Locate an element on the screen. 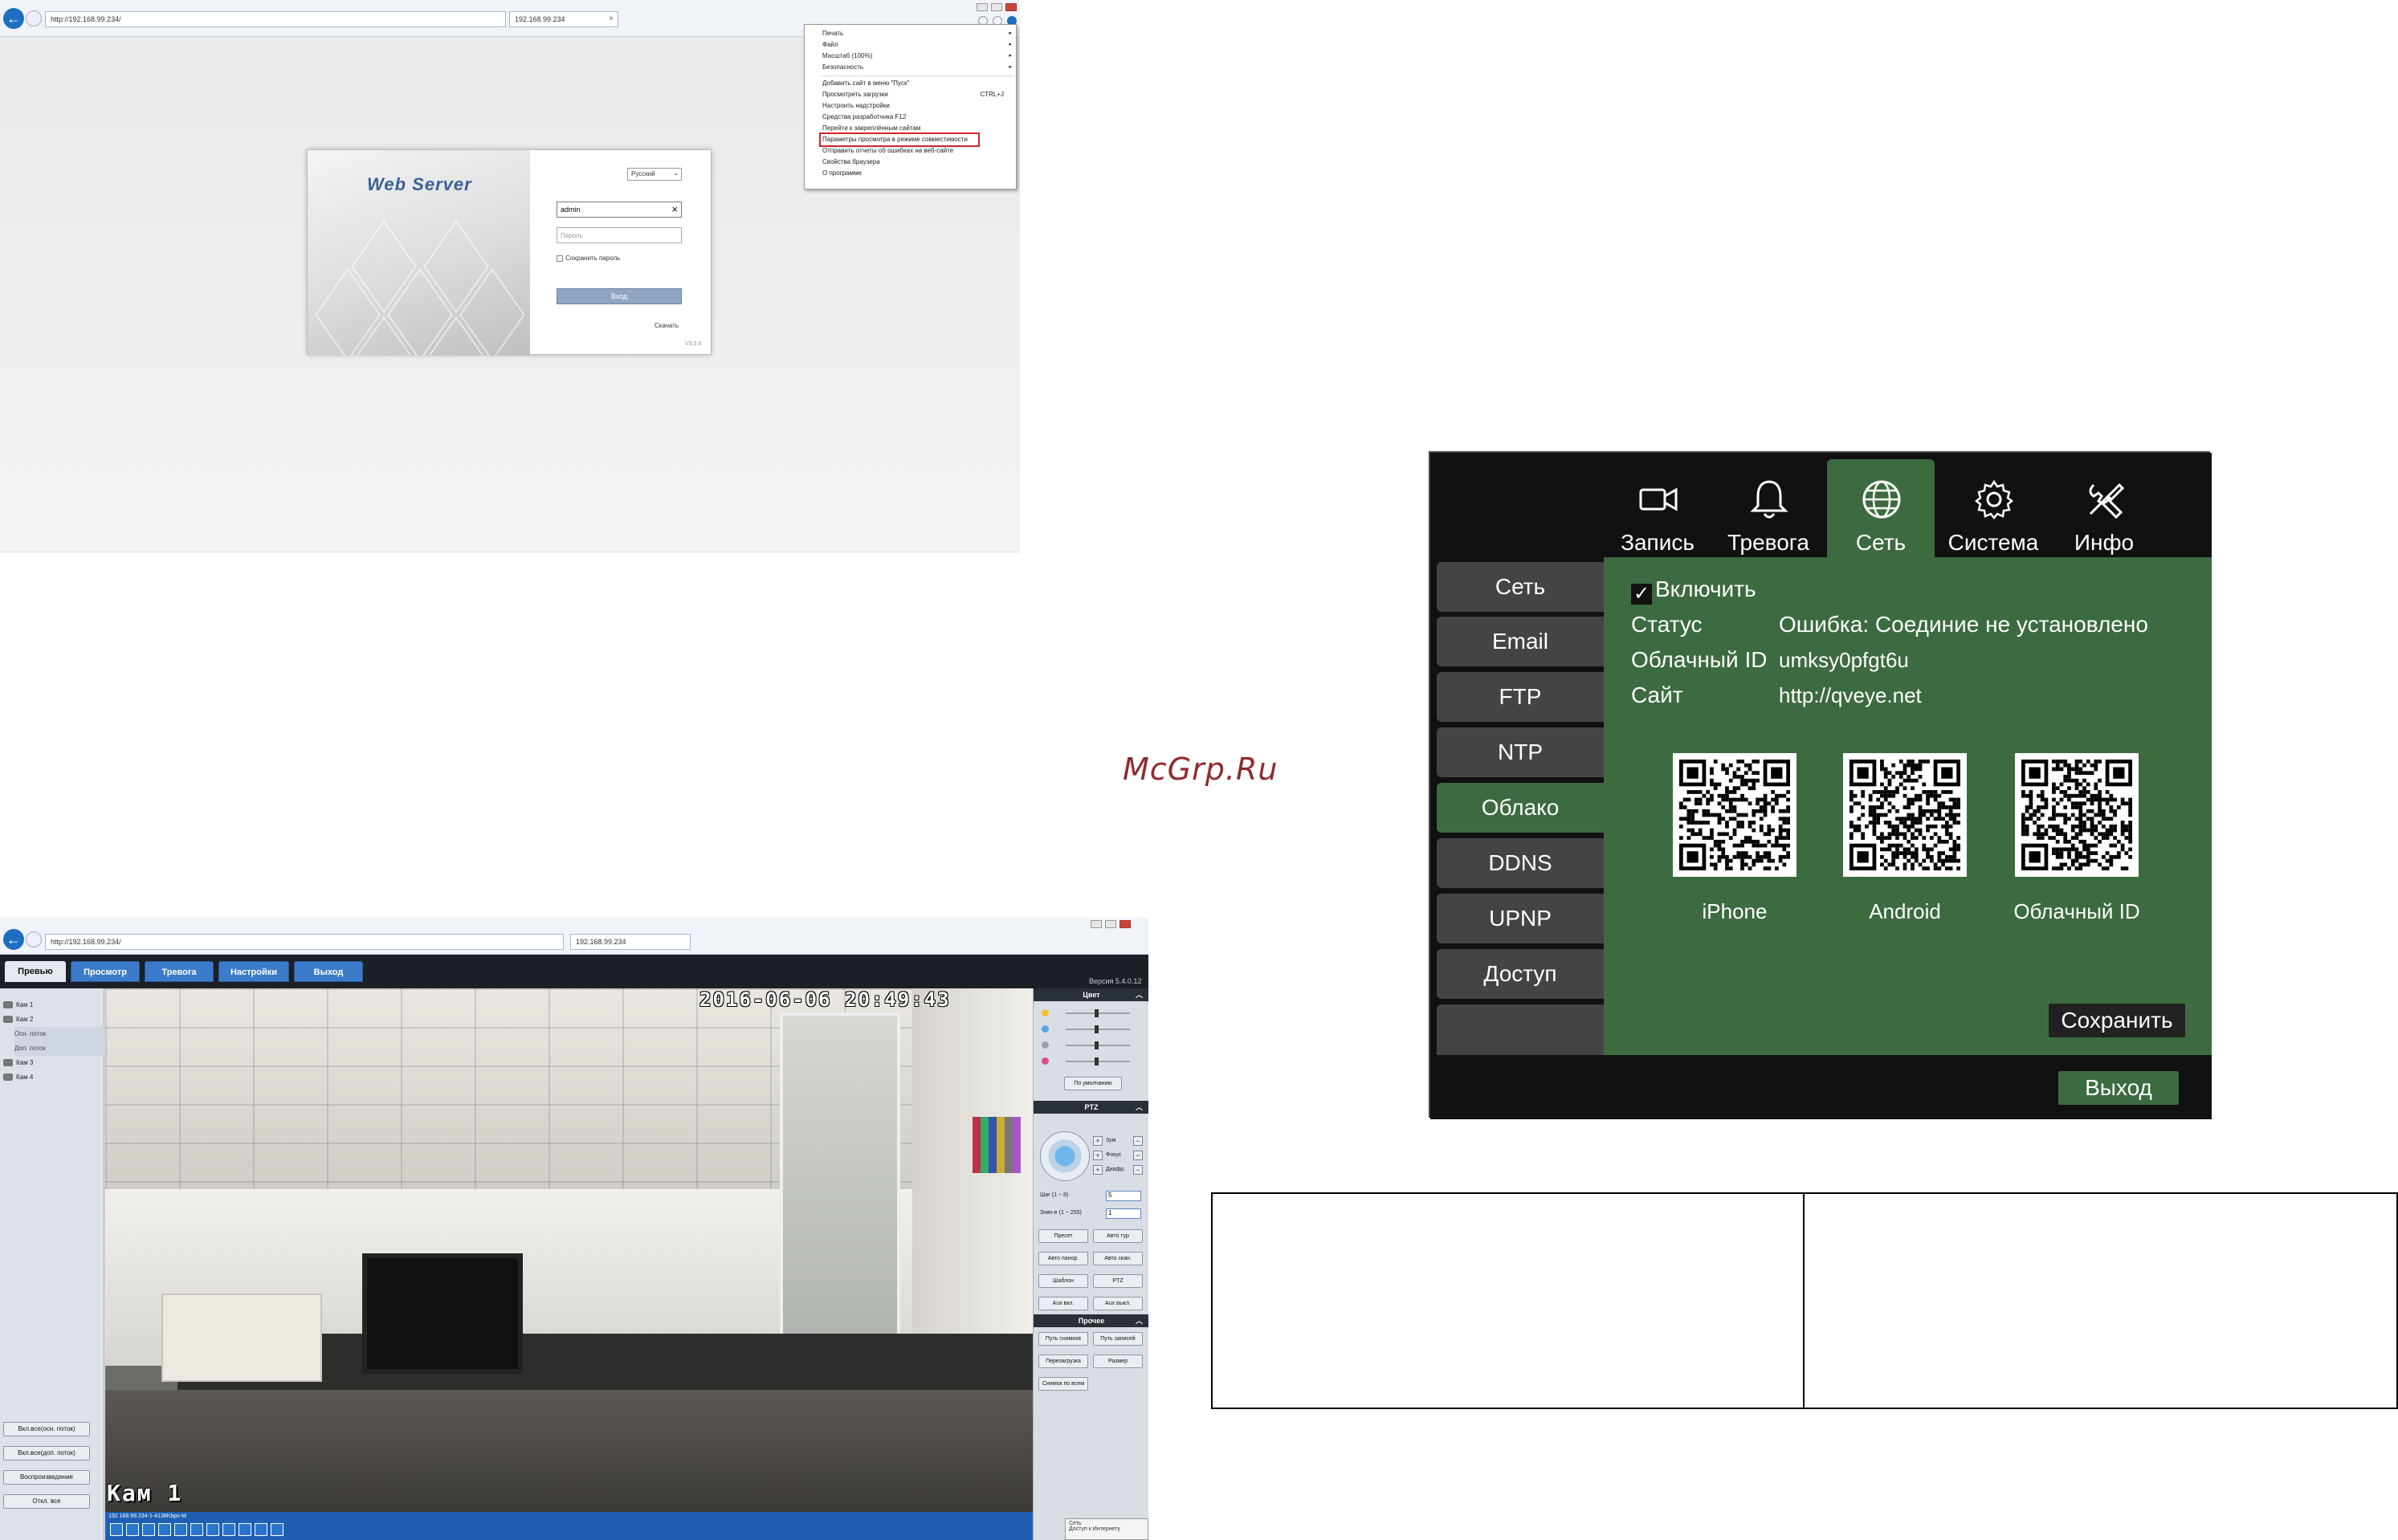 The image size is (2398, 1540). sidebar-item-network: Сеть is located at coordinates (1520, 587).